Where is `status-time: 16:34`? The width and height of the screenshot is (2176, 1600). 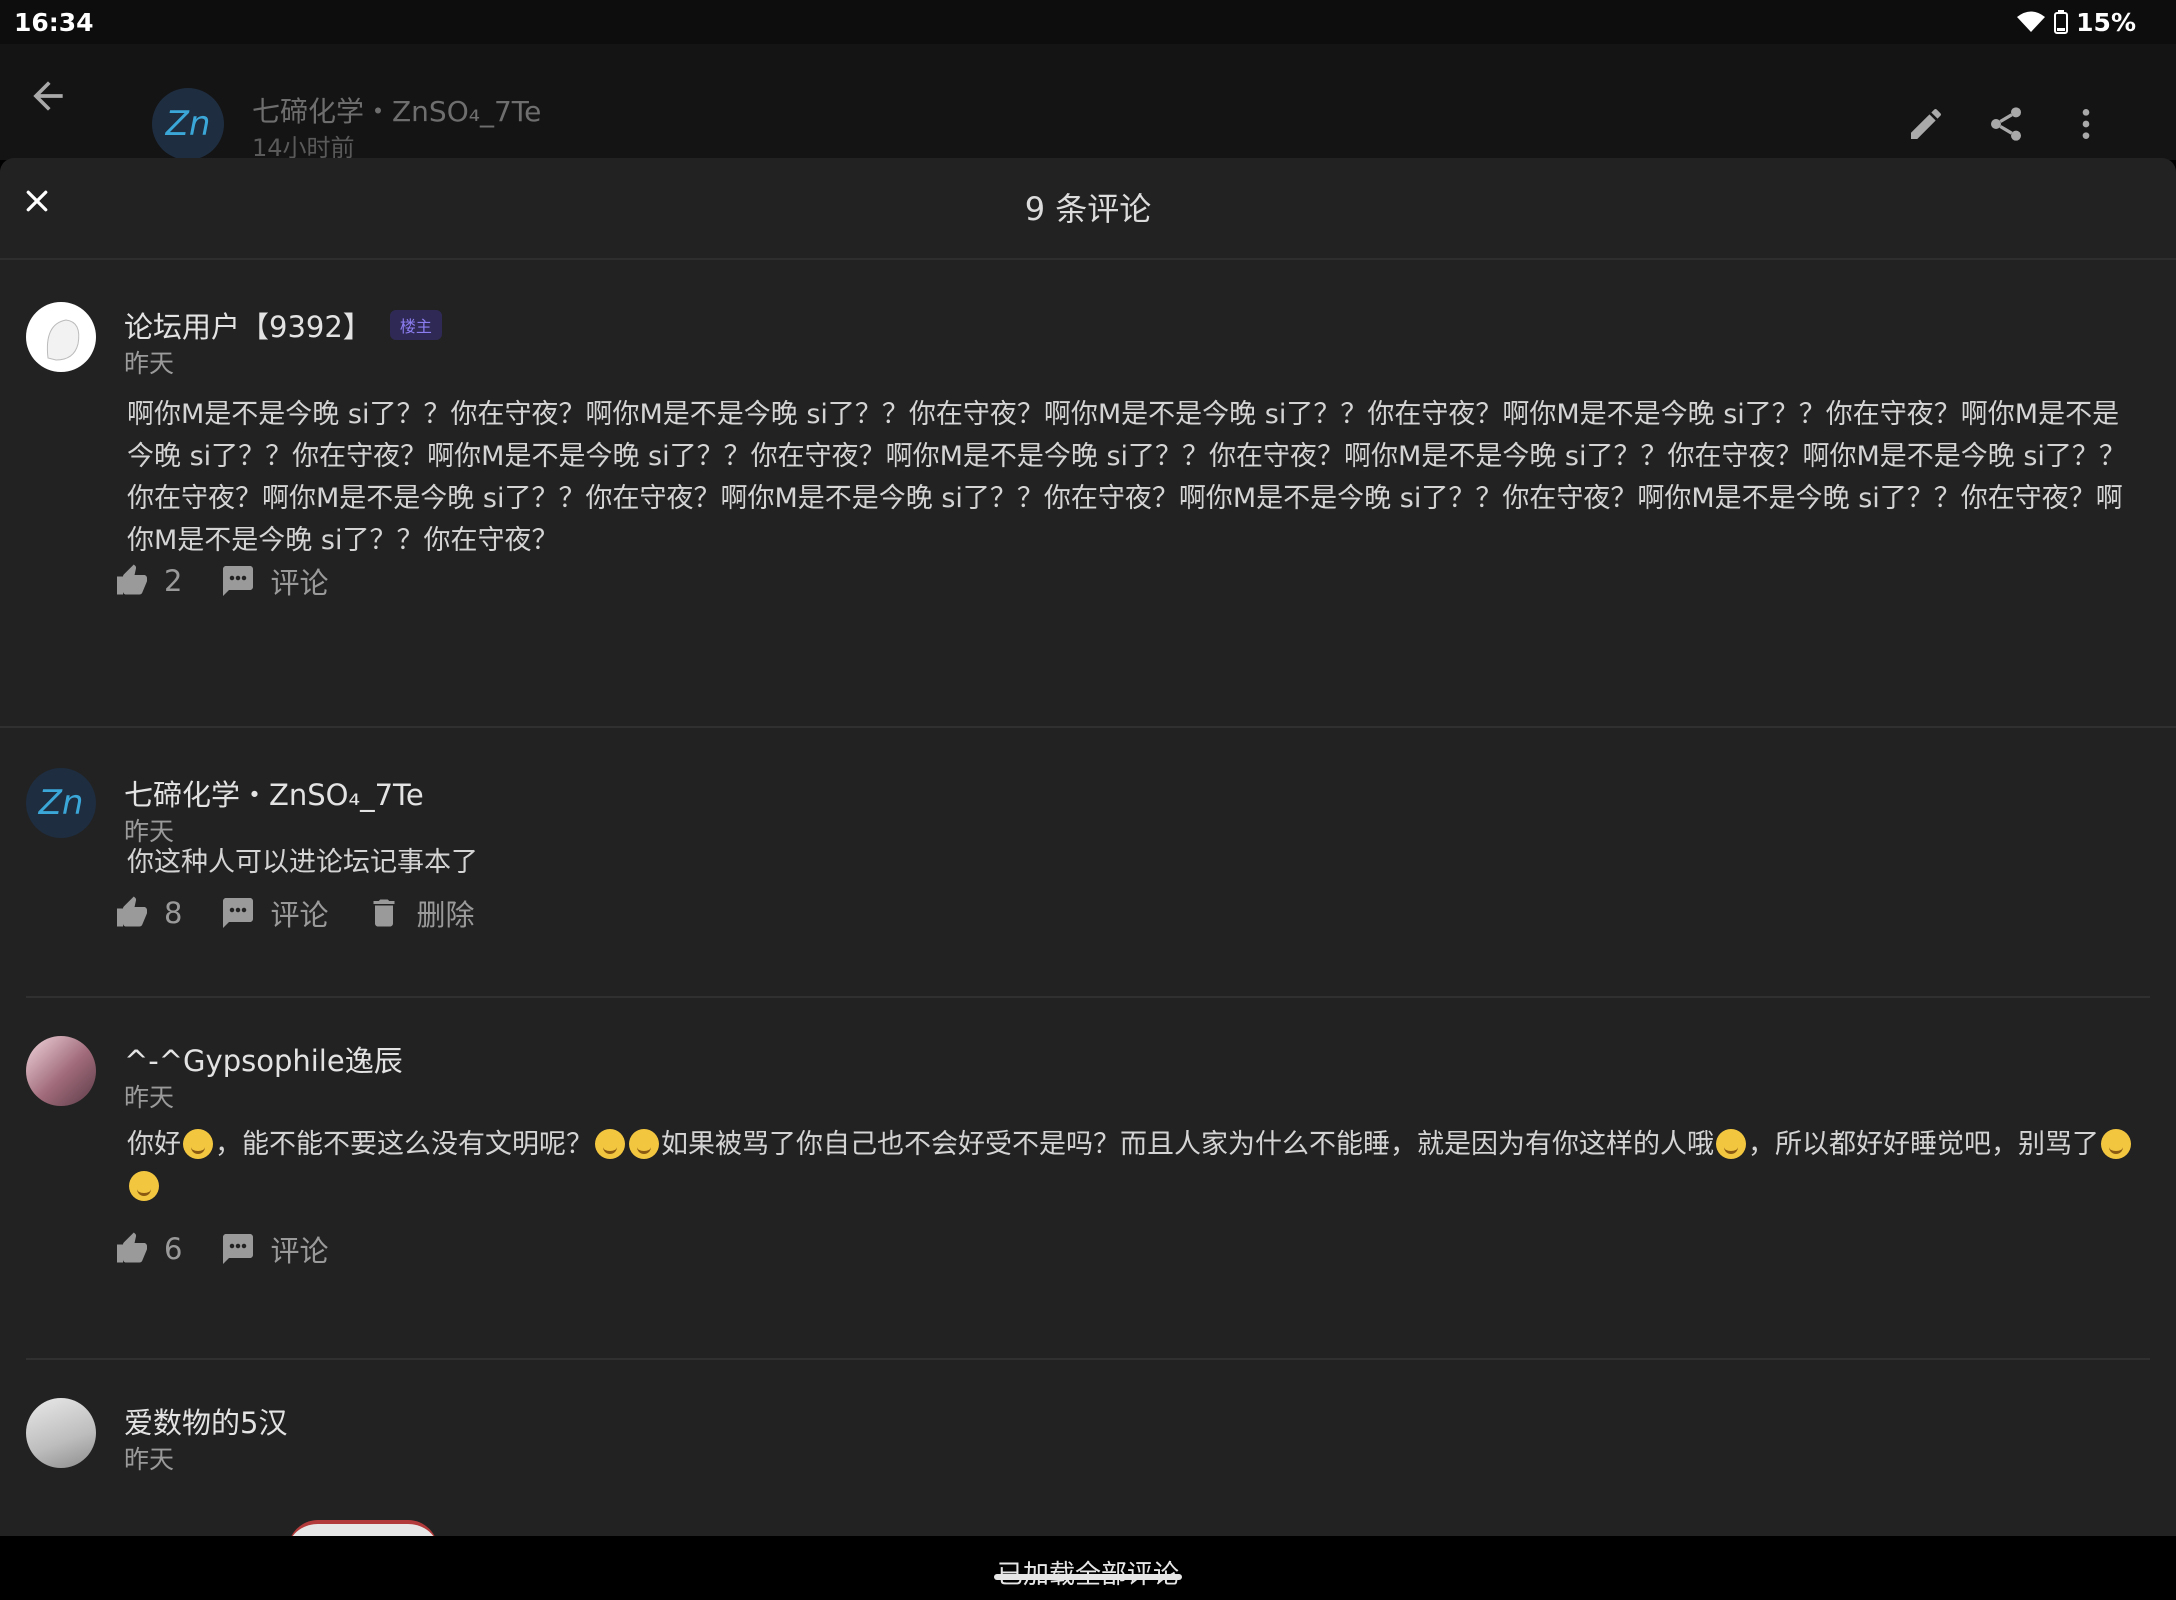
status-time: 16:34 is located at coordinates (54, 22).